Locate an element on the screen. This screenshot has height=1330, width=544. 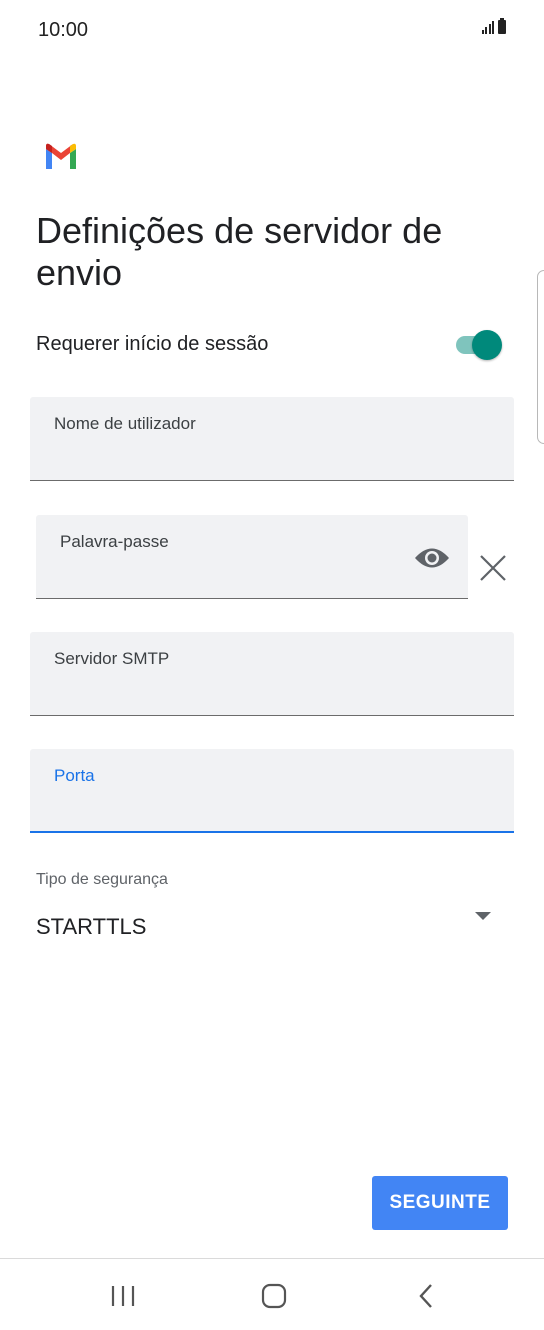
port-field: Porta is located at coordinates (272, 791).